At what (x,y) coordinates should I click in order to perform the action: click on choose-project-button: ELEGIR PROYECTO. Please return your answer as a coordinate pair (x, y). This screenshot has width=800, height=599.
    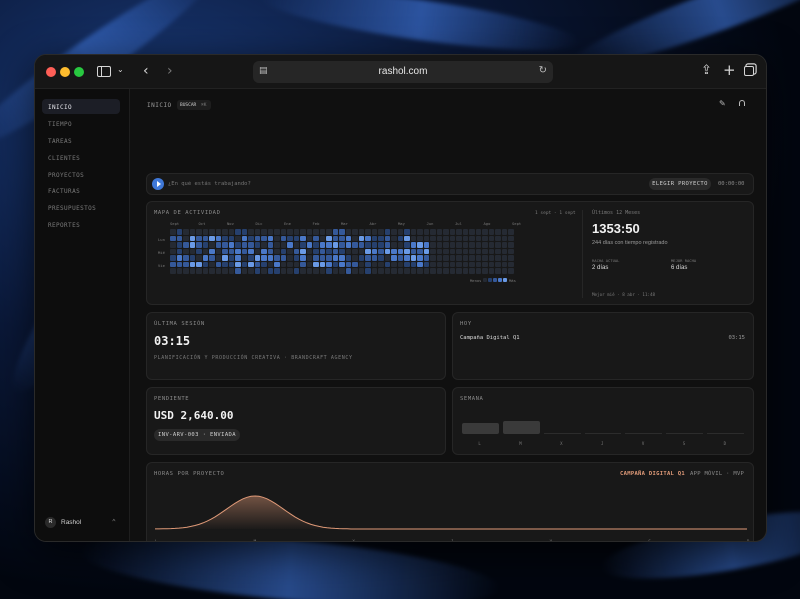
    Looking at the image, I should click on (680, 184).